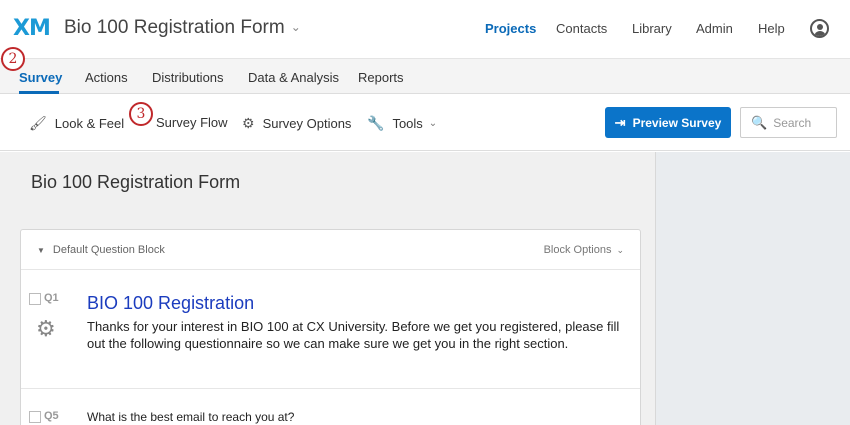 The height and width of the screenshot is (425, 850). What do you see at coordinates (190, 417) in the screenshot?
I see `question-text: What is the best email to reach you at?` at bounding box center [190, 417].